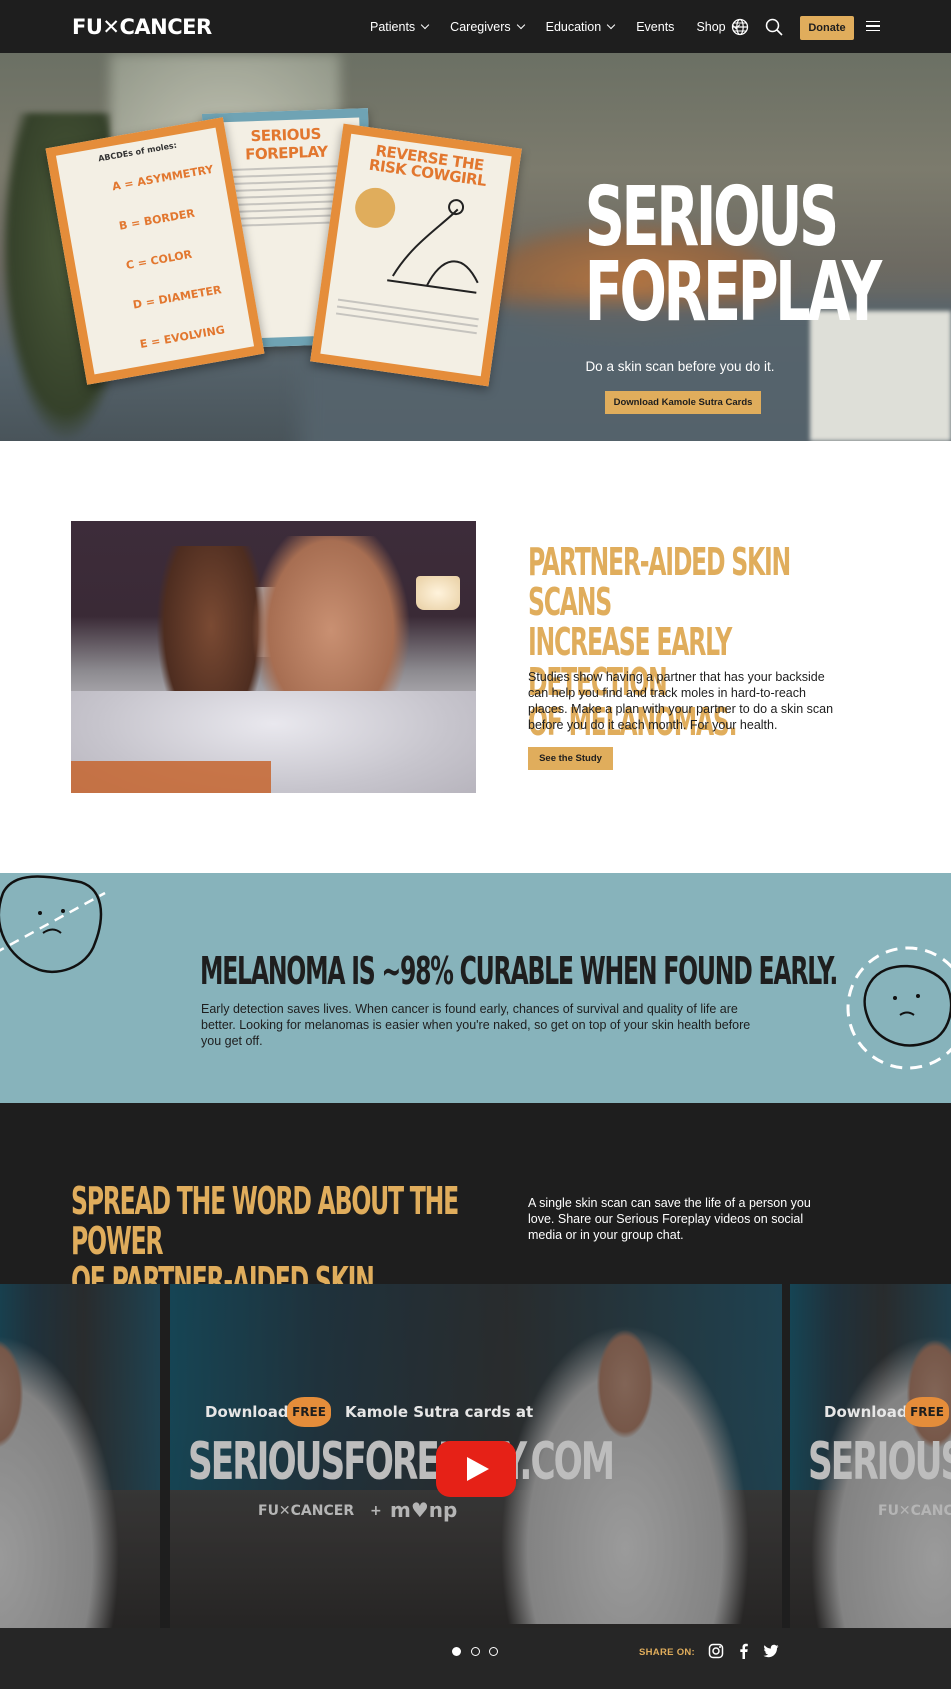  Describe the element at coordinates (475, 1658) in the screenshot. I see `share-bar` at that location.